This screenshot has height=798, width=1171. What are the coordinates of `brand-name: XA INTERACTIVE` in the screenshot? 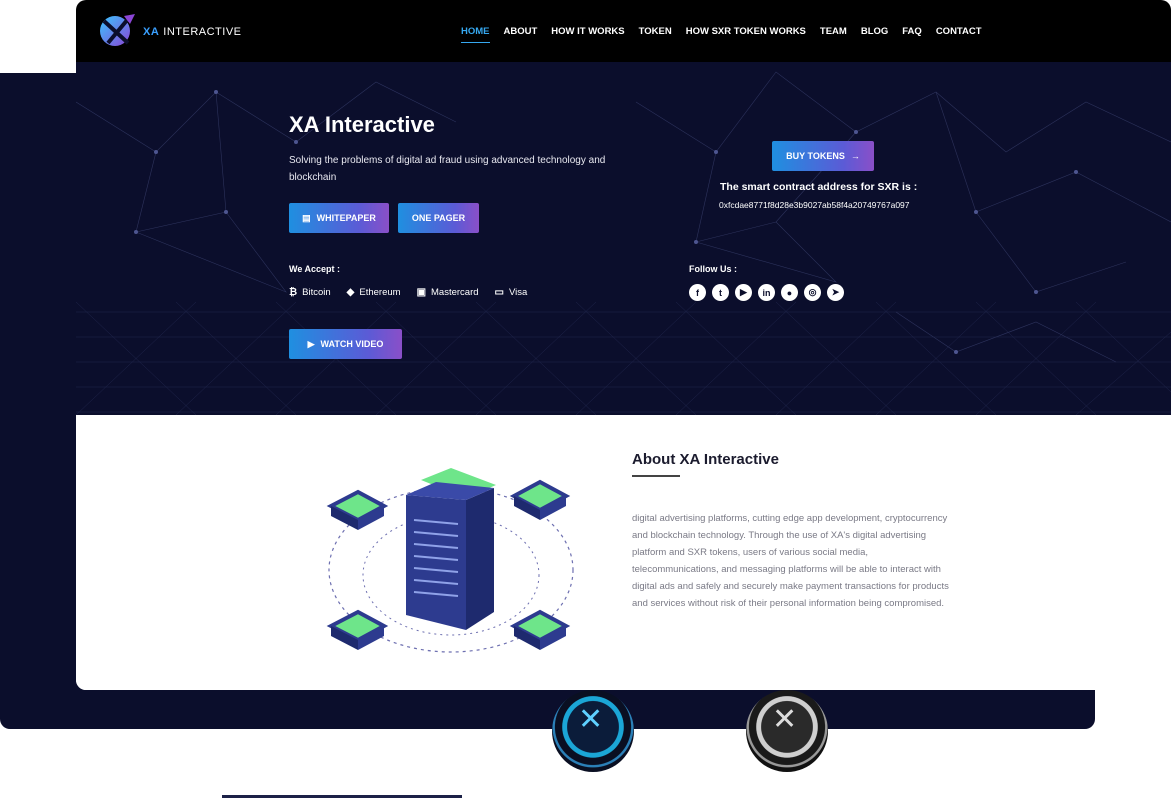 It's located at (192, 32).